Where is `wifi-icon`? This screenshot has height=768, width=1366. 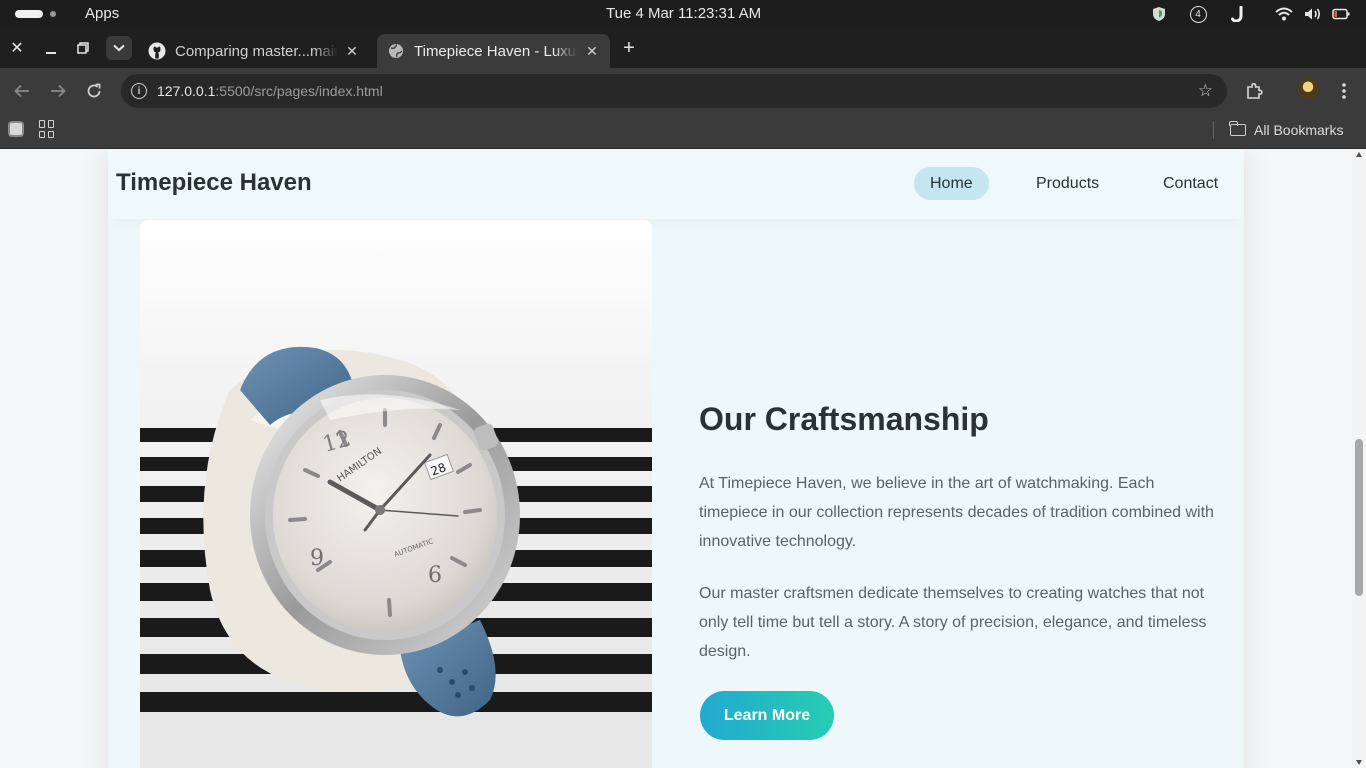 wifi-icon is located at coordinates (1284, 14).